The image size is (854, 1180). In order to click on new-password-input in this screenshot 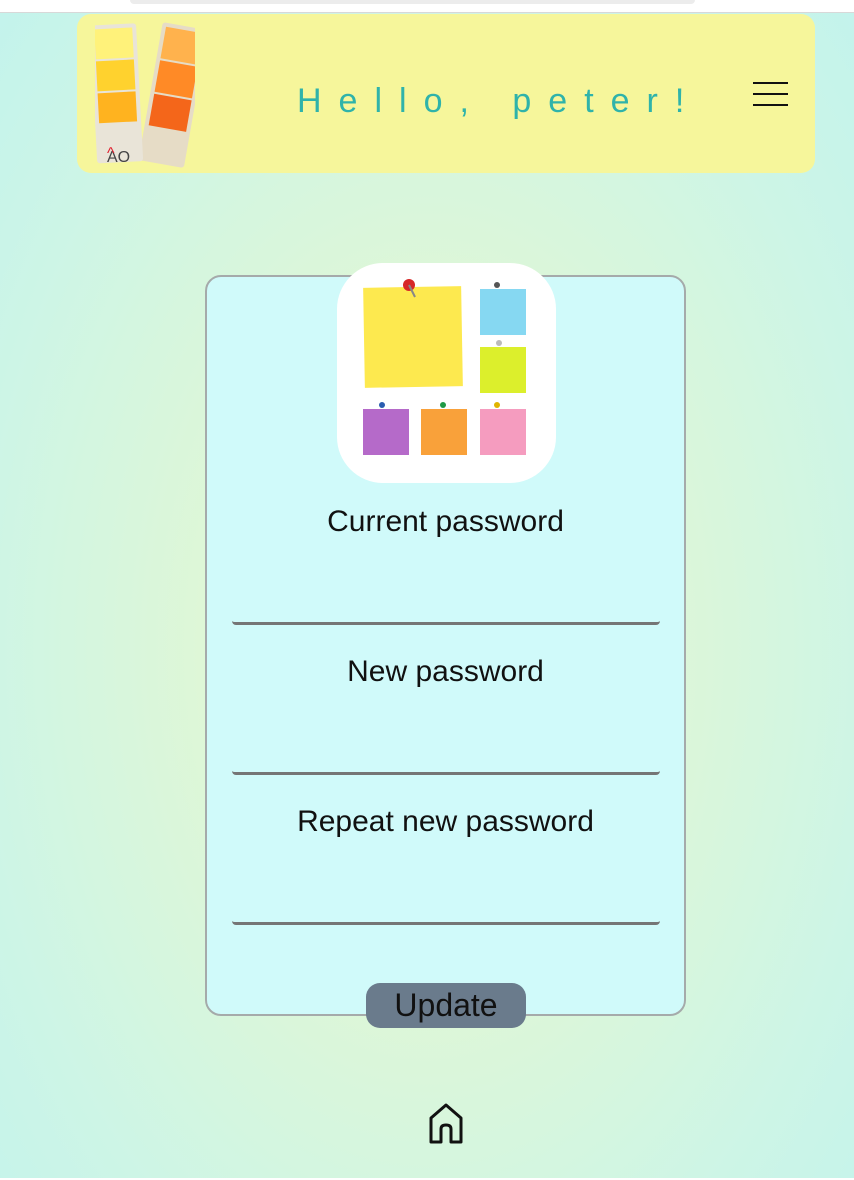, I will do `click(446, 751)`.